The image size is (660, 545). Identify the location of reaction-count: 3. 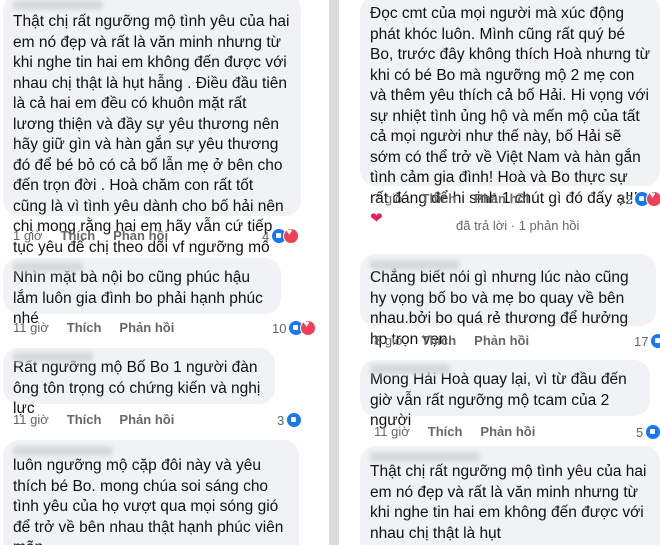
(281, 420).